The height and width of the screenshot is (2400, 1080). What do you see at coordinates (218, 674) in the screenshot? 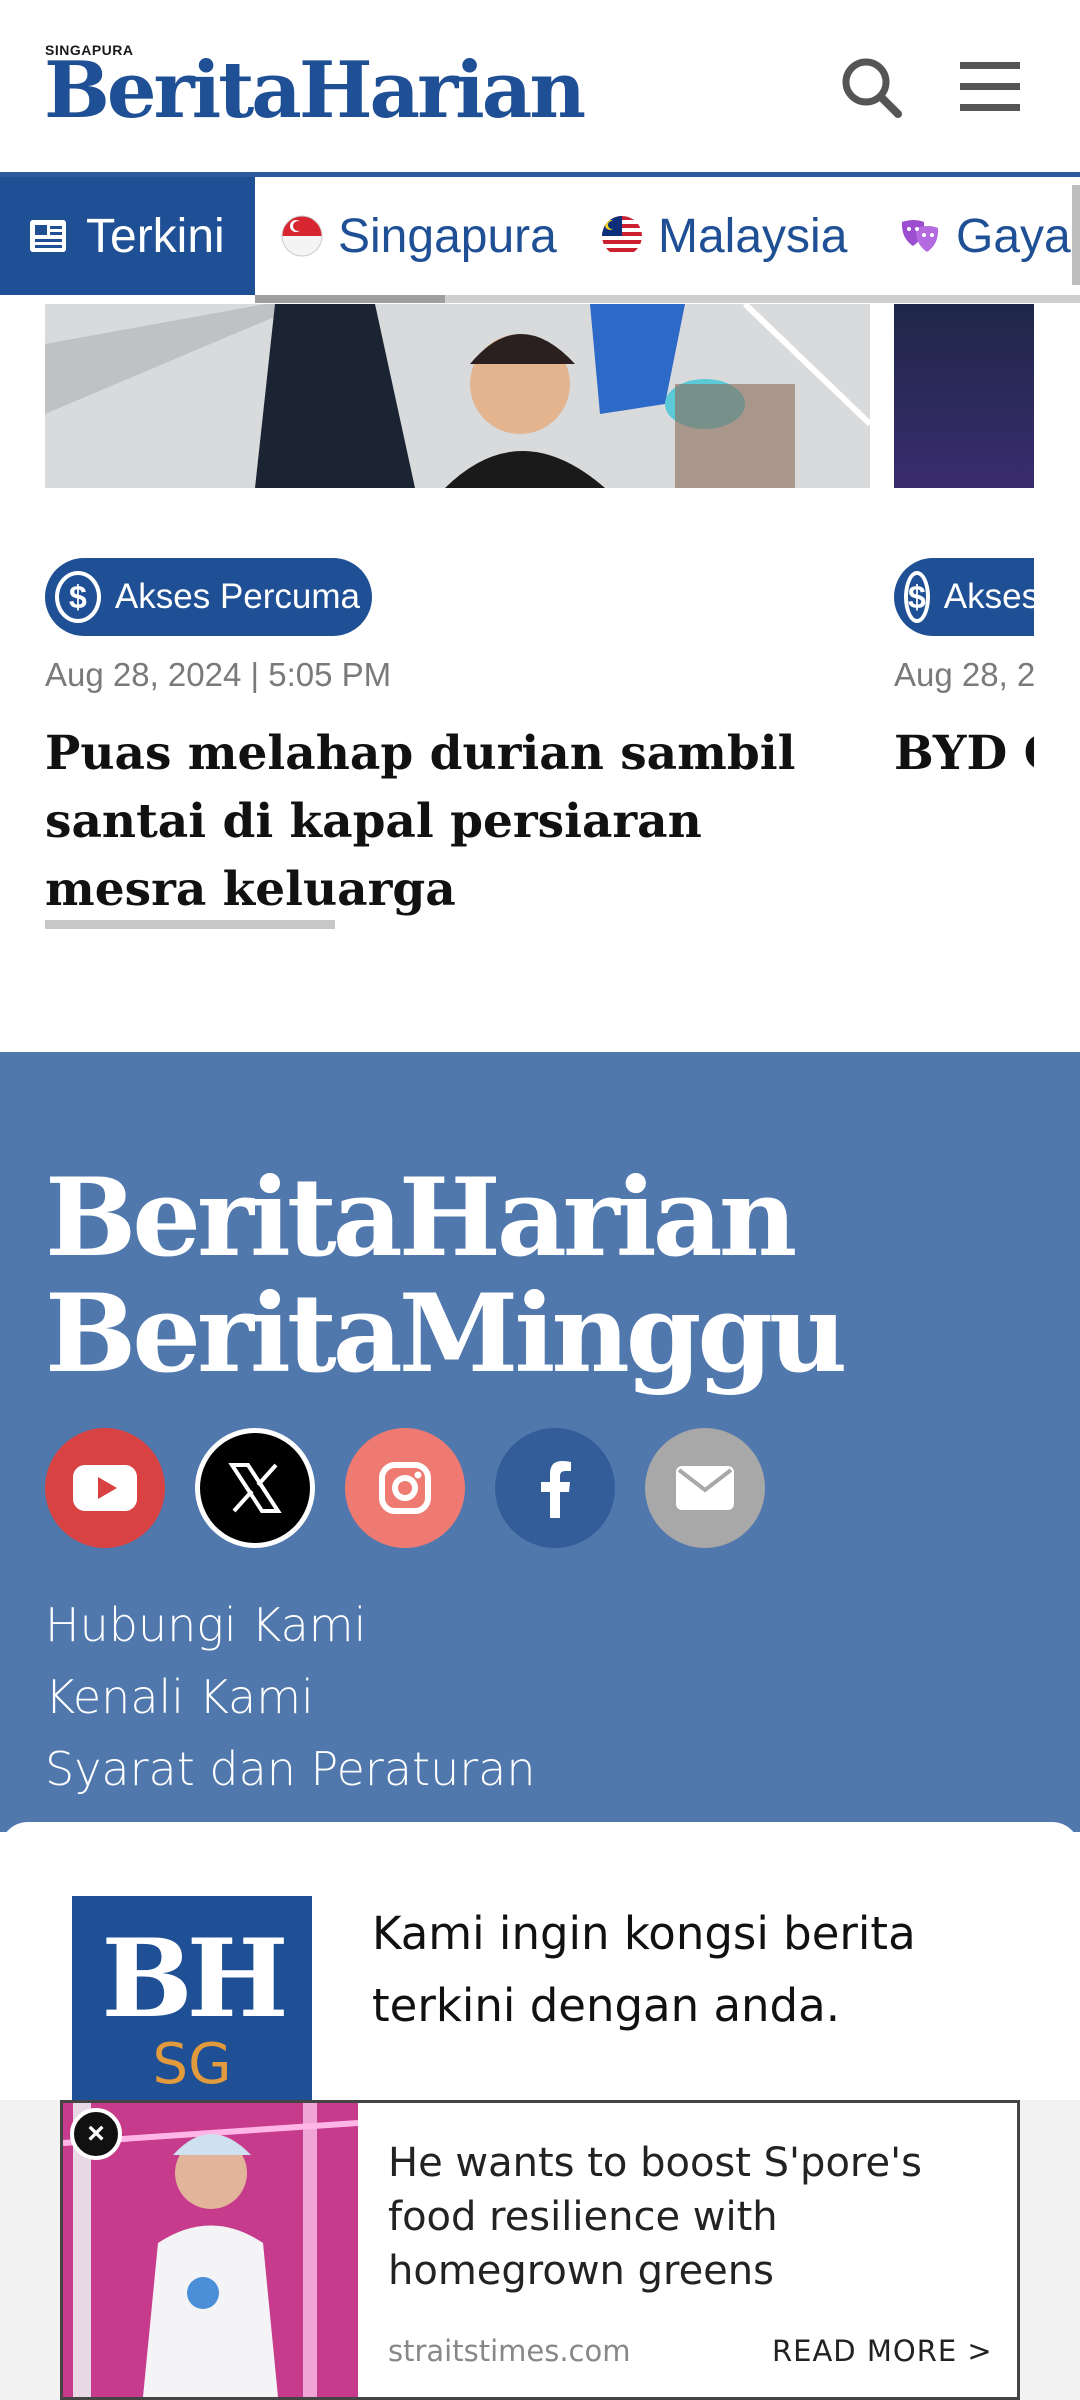
I see `article-date: Aug 28, 2024 | 5:05 PM` at bounding box center [218, 674].